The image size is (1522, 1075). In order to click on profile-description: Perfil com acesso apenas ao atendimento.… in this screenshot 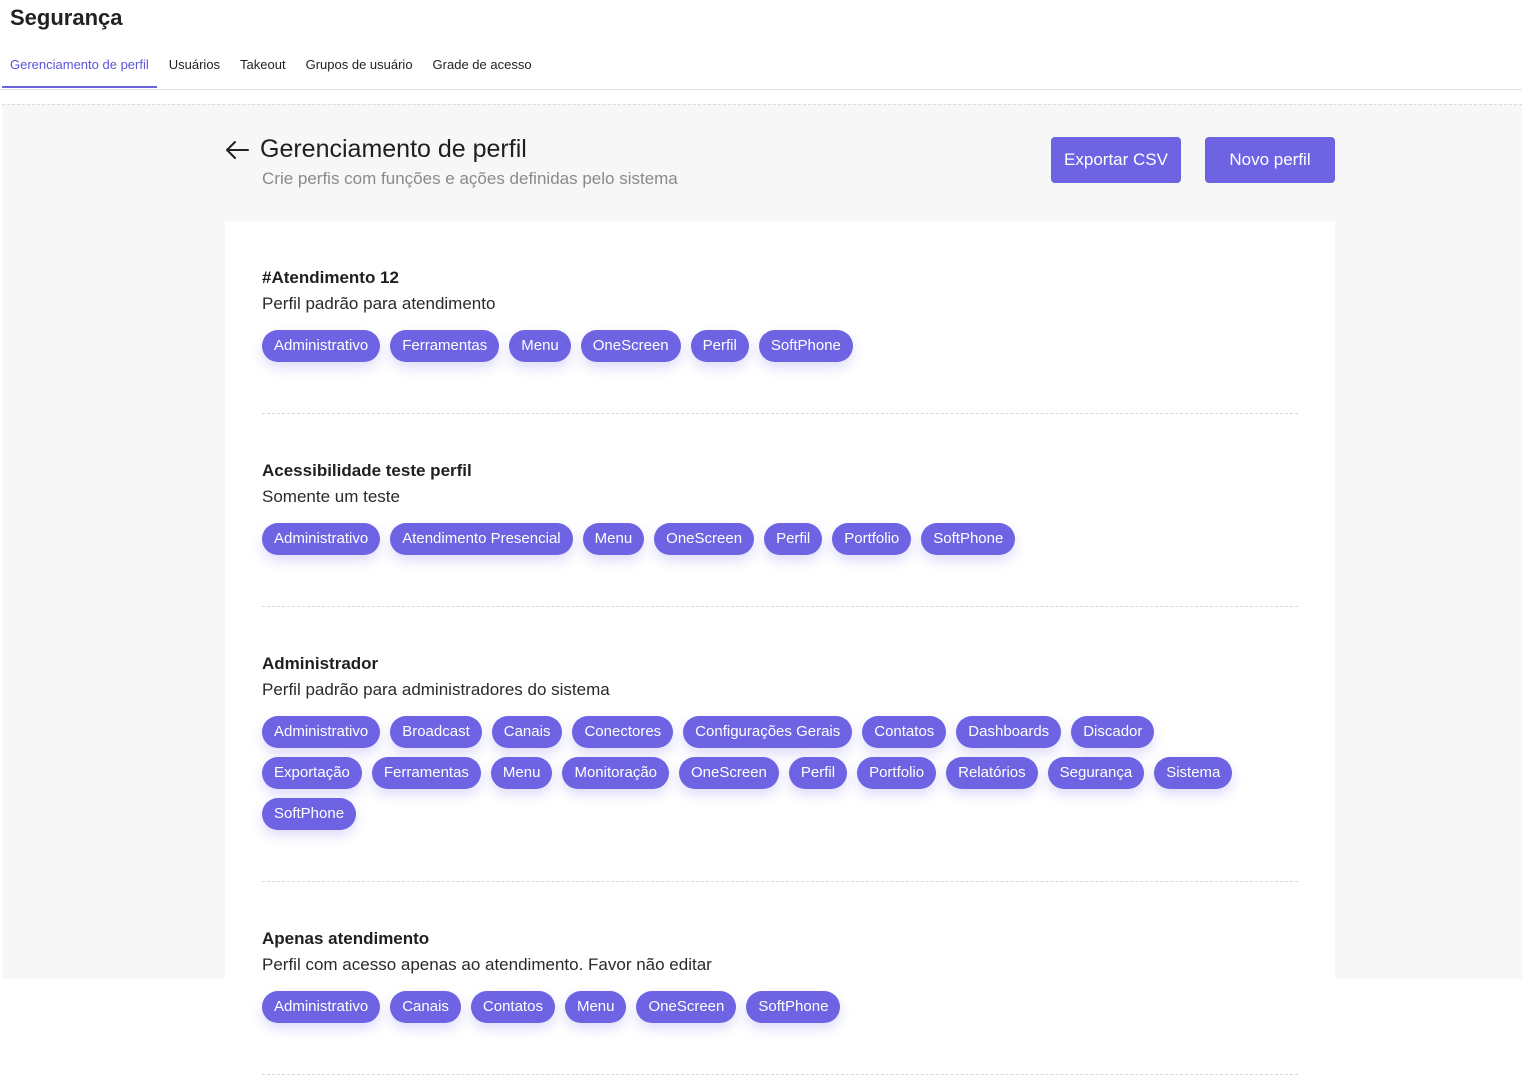, I will do `click(487, 964)`.